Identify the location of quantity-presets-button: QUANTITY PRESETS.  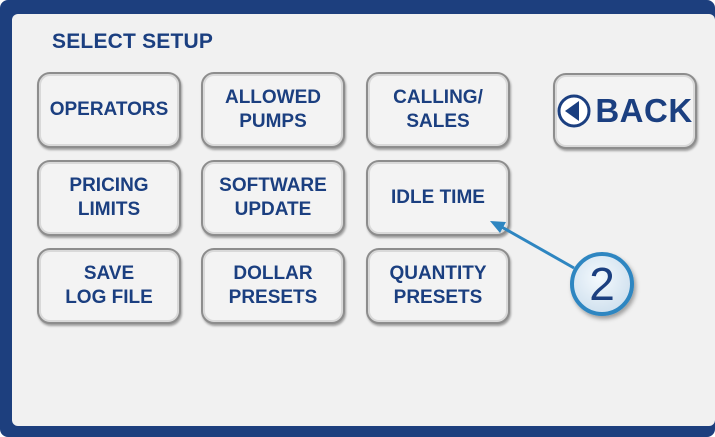
(438, 286).